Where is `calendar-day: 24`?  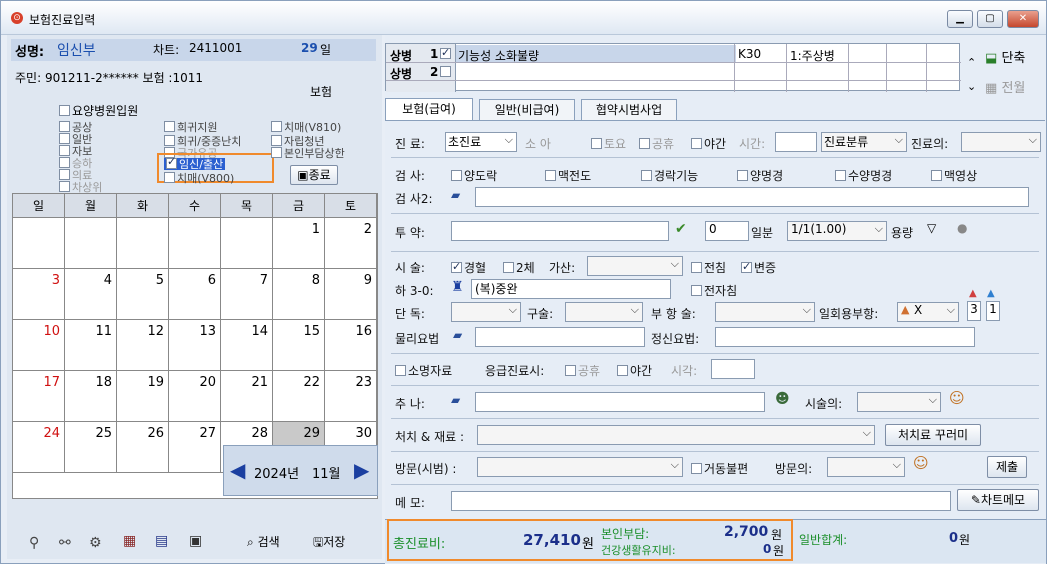 calendar-day: 24 is located at coordinates (39, 447).